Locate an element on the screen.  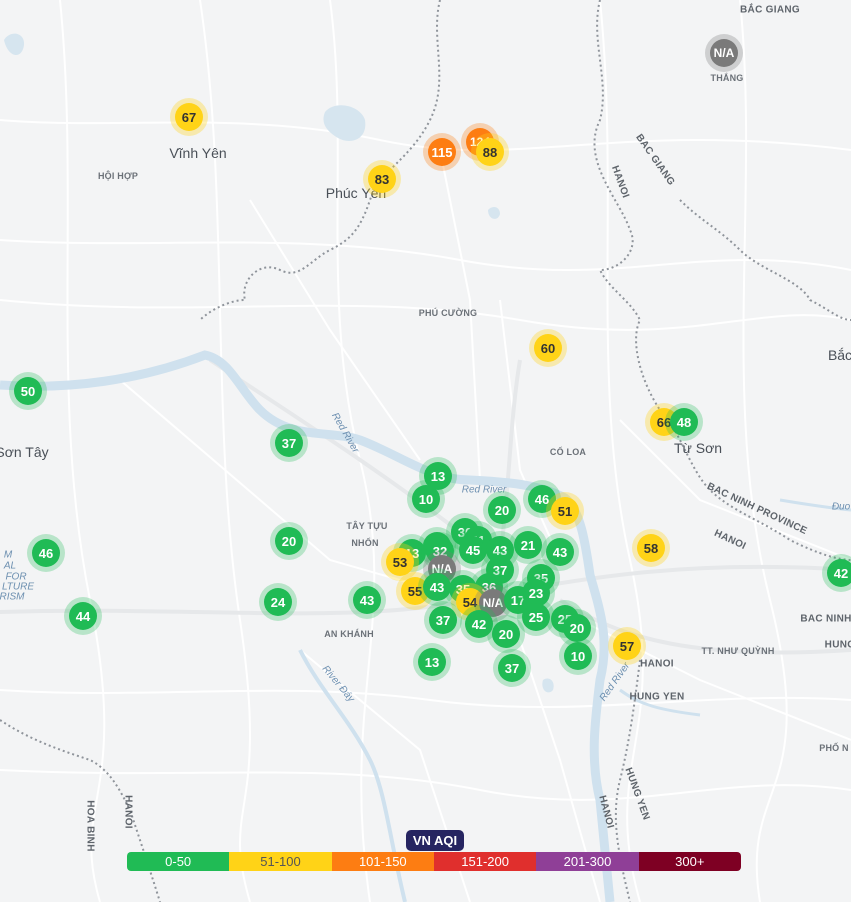
place-hanoi-3: HANOI is located at coordinates (657, 664).